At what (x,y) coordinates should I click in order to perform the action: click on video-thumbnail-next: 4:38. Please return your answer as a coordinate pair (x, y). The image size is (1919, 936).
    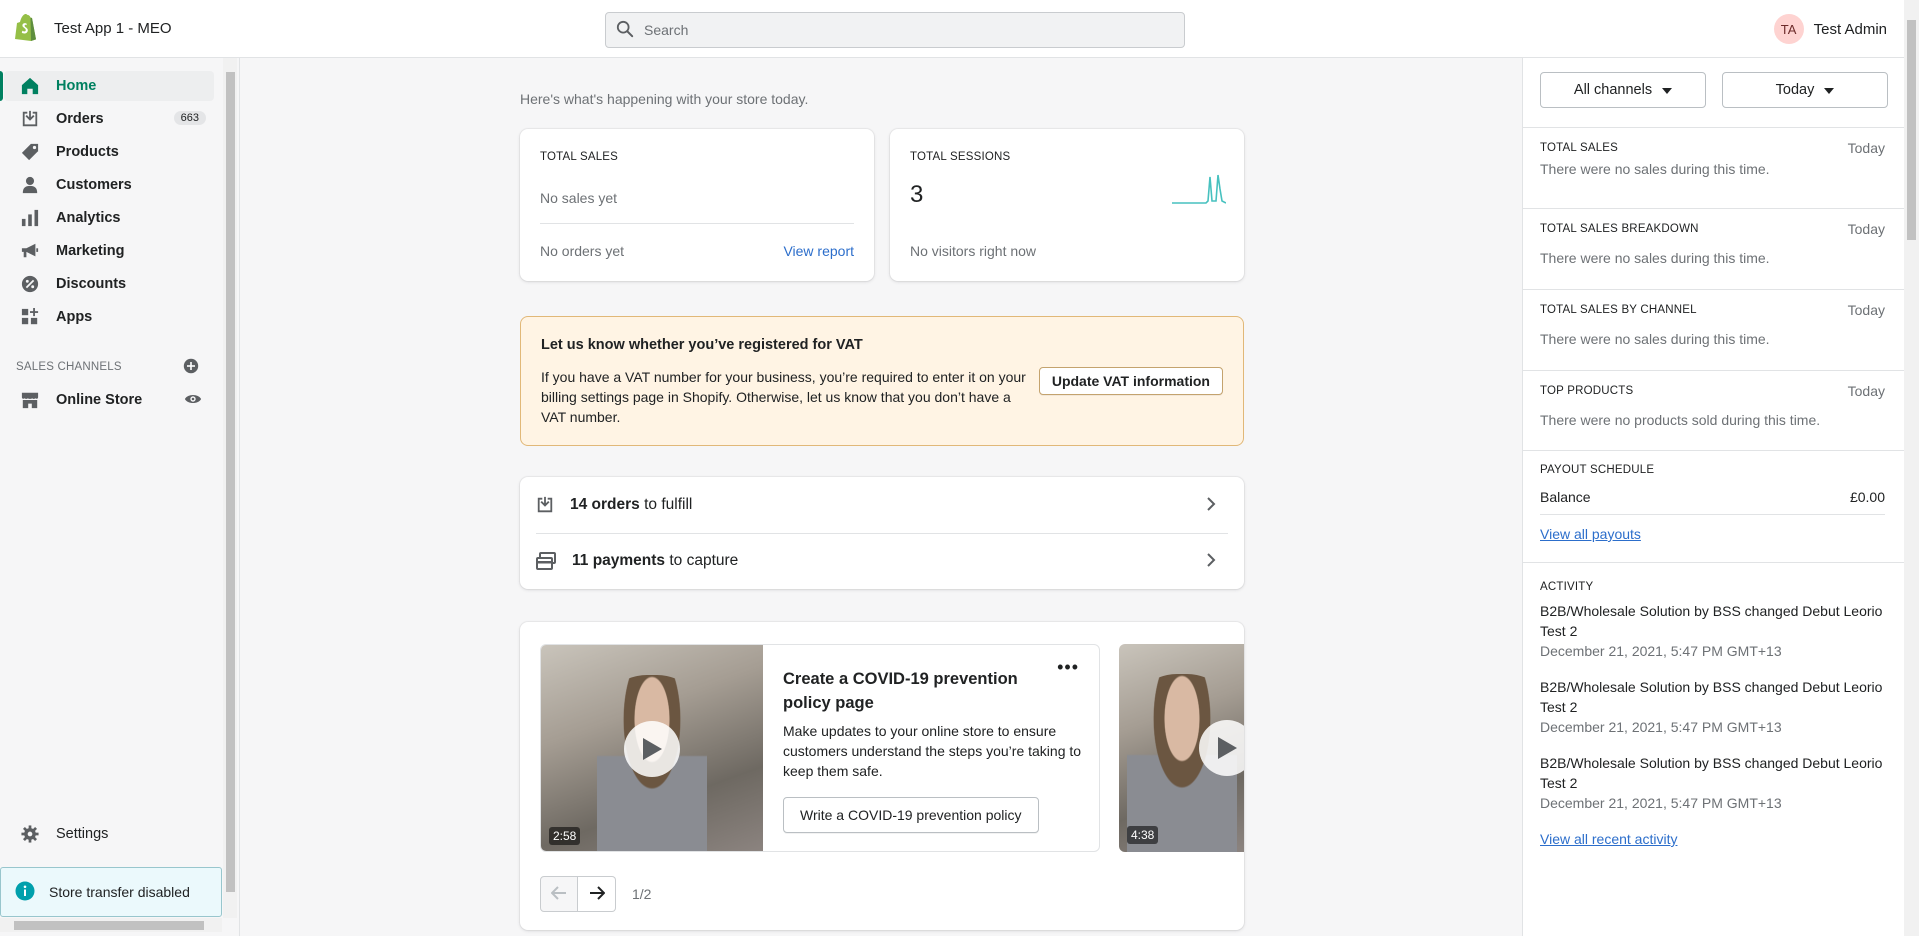
    Looking at the image, I should click on (1181, 748).